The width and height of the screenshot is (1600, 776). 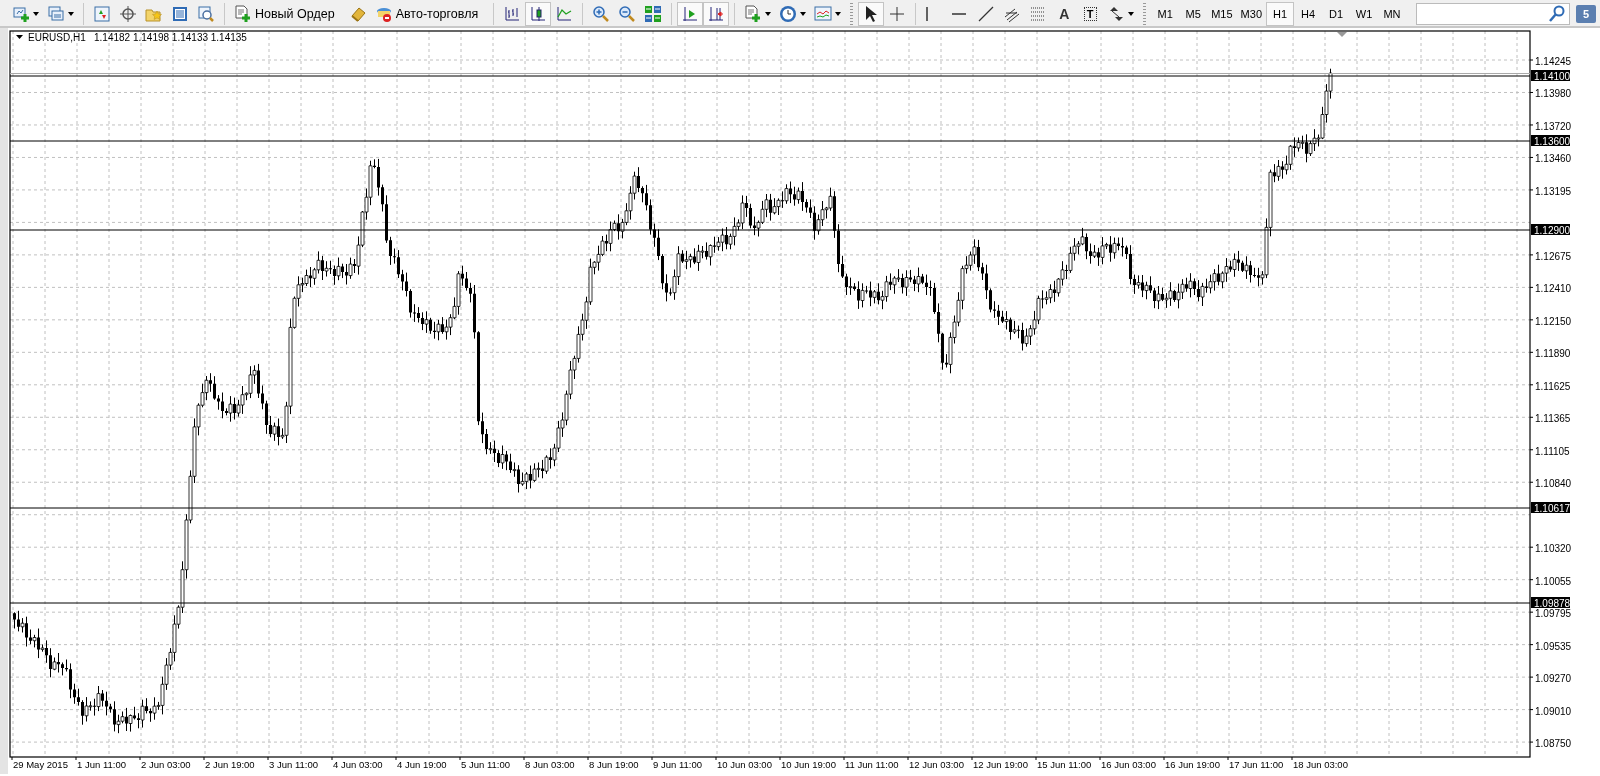 I want to click on price-level-tag: 1.09878, so click(x=1551, y=603).